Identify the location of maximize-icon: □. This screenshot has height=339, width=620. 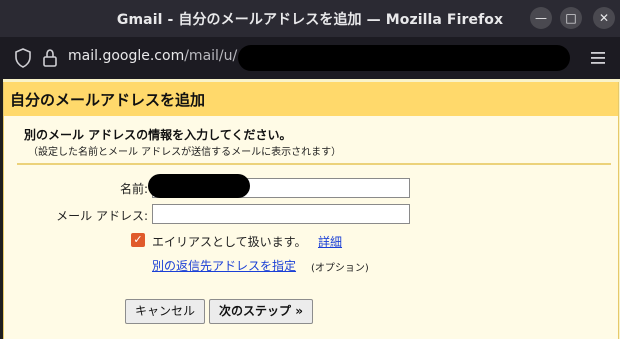
(571, 18).